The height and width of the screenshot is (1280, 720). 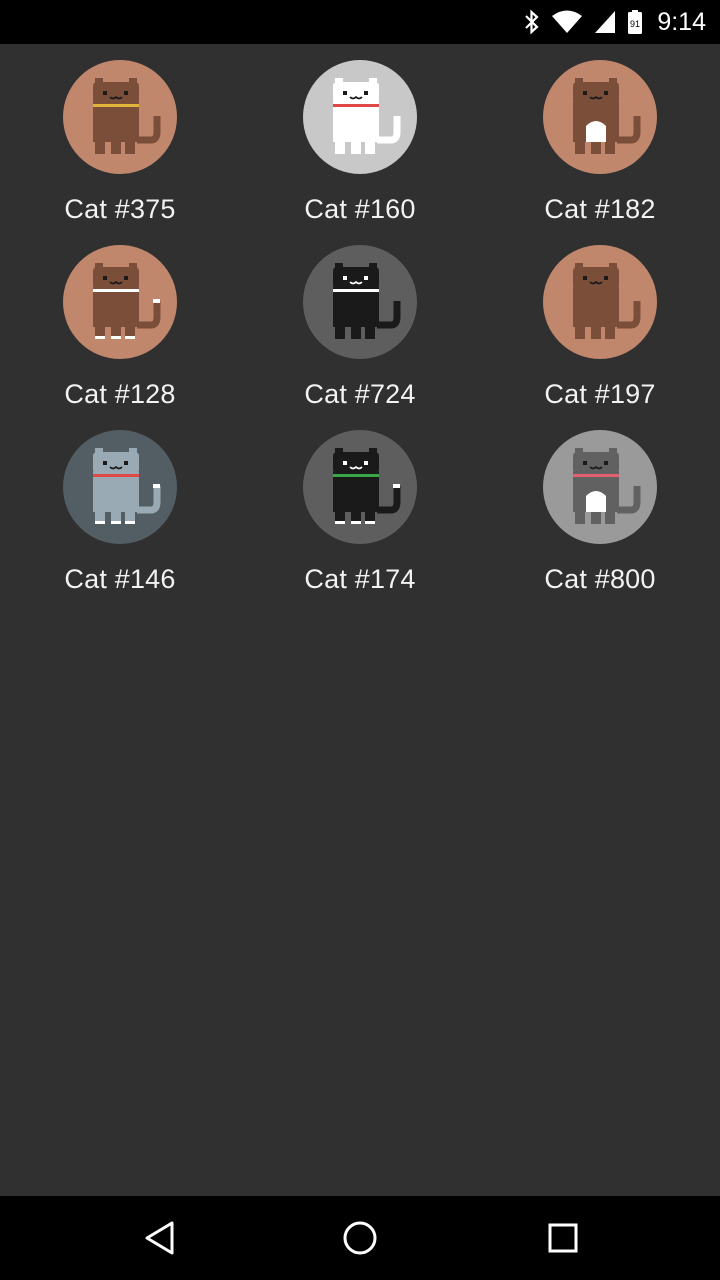 What do you see at coordinates (532, 22) in the screenshot?
I see `bluetooth-icon` at bounding box center [532, 22].